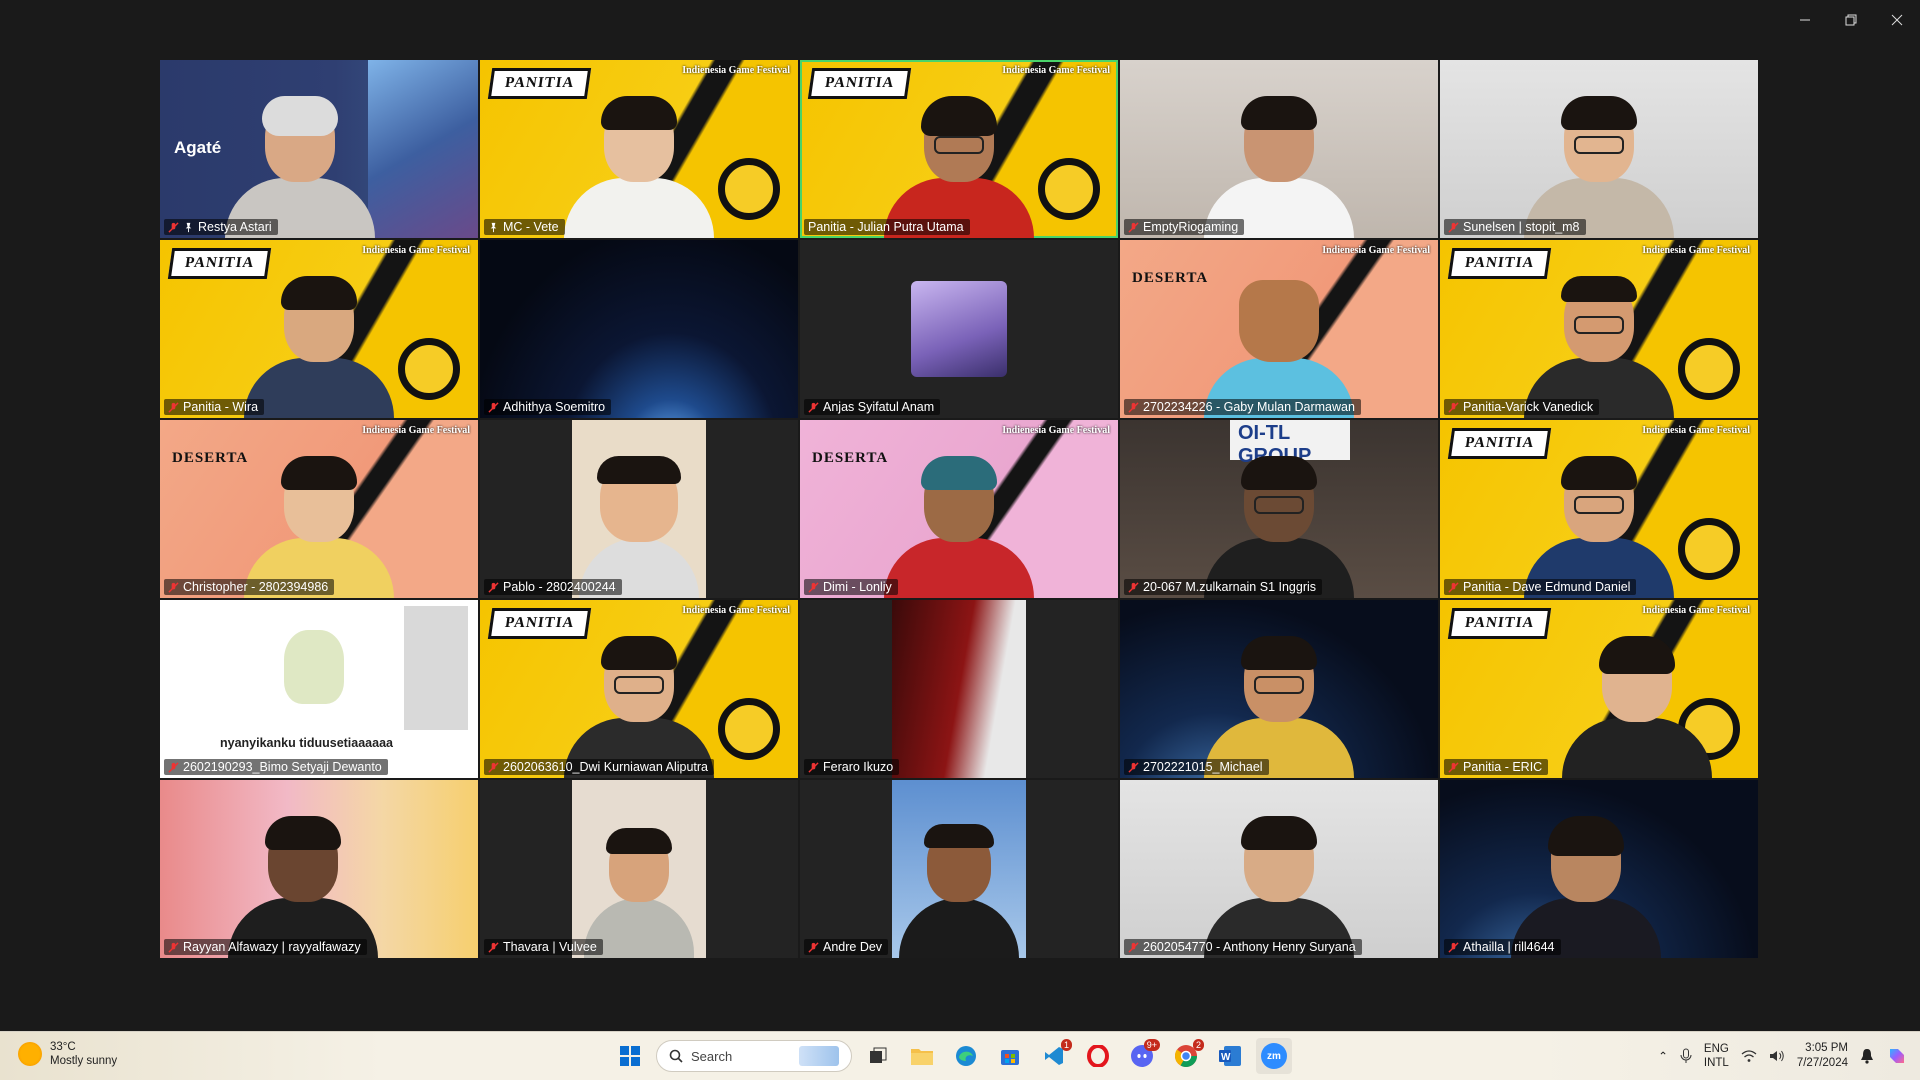 The width and height of the screenshot is (1920, 1080). I want to click on taskbar-search: Search, so click(754, 1056).